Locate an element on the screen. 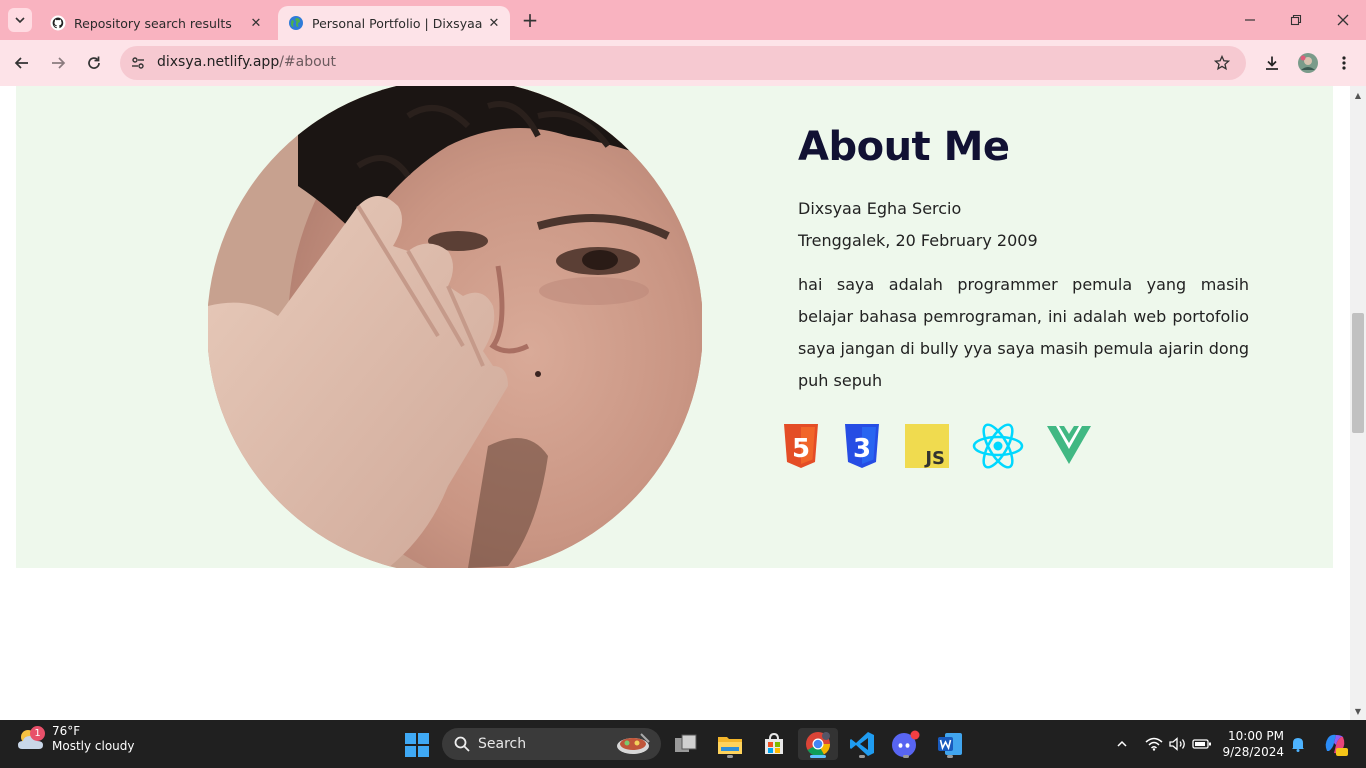  chevron-up-icon is located at coordinates (1122, 743).